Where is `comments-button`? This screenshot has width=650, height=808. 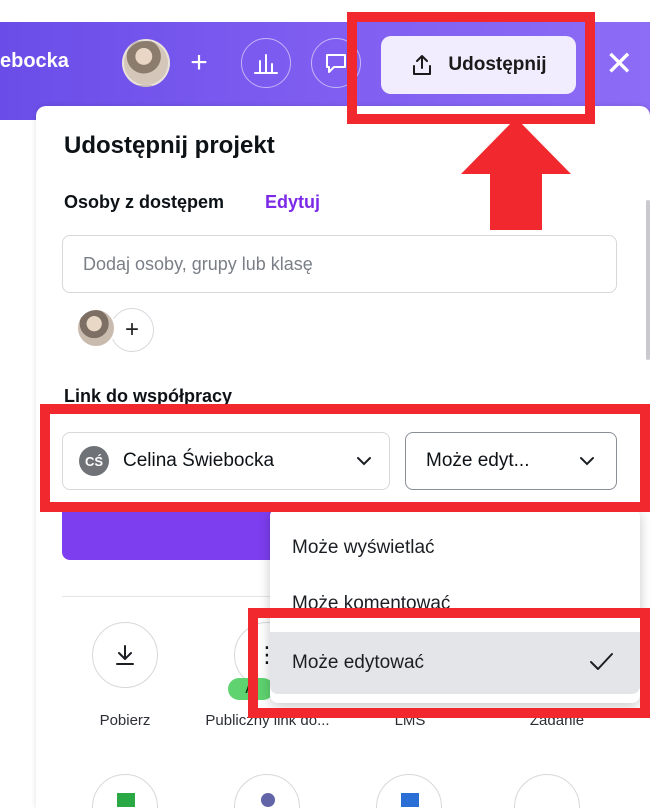
comments-button is located at coordinates (336, 63).